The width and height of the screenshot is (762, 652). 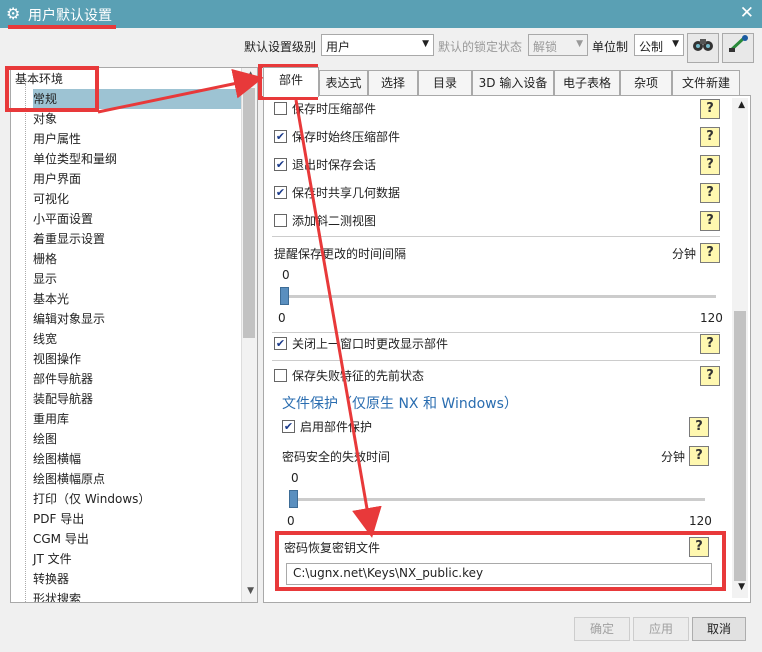 I want to click on arrow-to-tab, so click(x=180, y=91).